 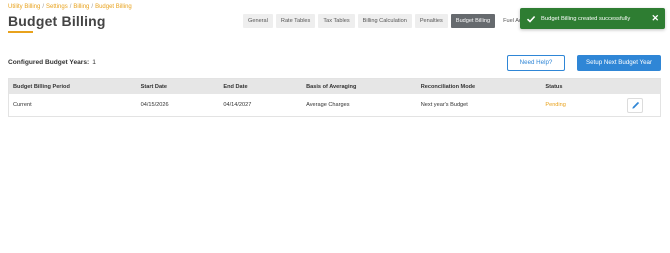 What do you see at coordinates (473, 21) in the screenshot?
I see `tab-budget-billing: Budget Billing` at bounding box center [473, 21].